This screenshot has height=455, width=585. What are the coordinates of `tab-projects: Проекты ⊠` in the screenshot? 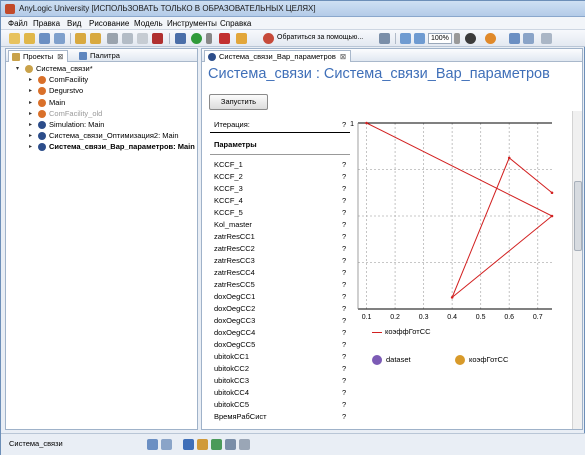 It's located at (38, 56).